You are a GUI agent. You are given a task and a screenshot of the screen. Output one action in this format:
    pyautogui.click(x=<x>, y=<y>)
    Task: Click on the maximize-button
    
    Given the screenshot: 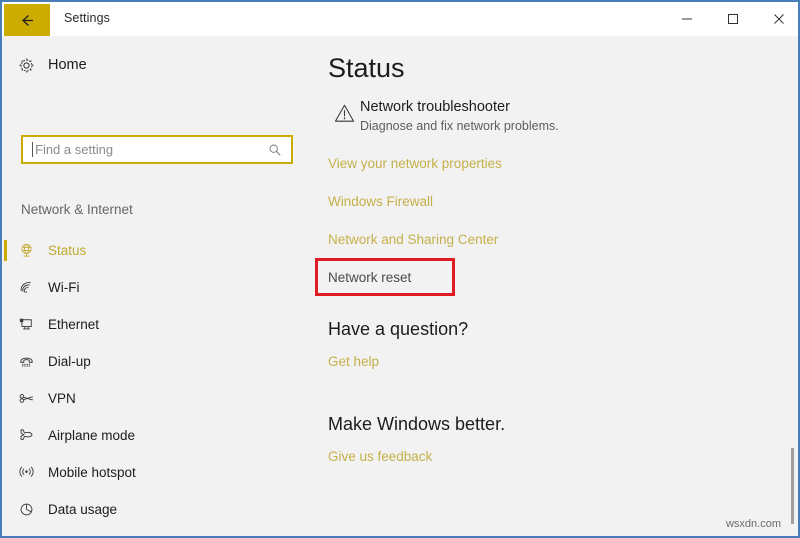 What is the action you would take?
    pyautogui.click(x=733, y=19)
    